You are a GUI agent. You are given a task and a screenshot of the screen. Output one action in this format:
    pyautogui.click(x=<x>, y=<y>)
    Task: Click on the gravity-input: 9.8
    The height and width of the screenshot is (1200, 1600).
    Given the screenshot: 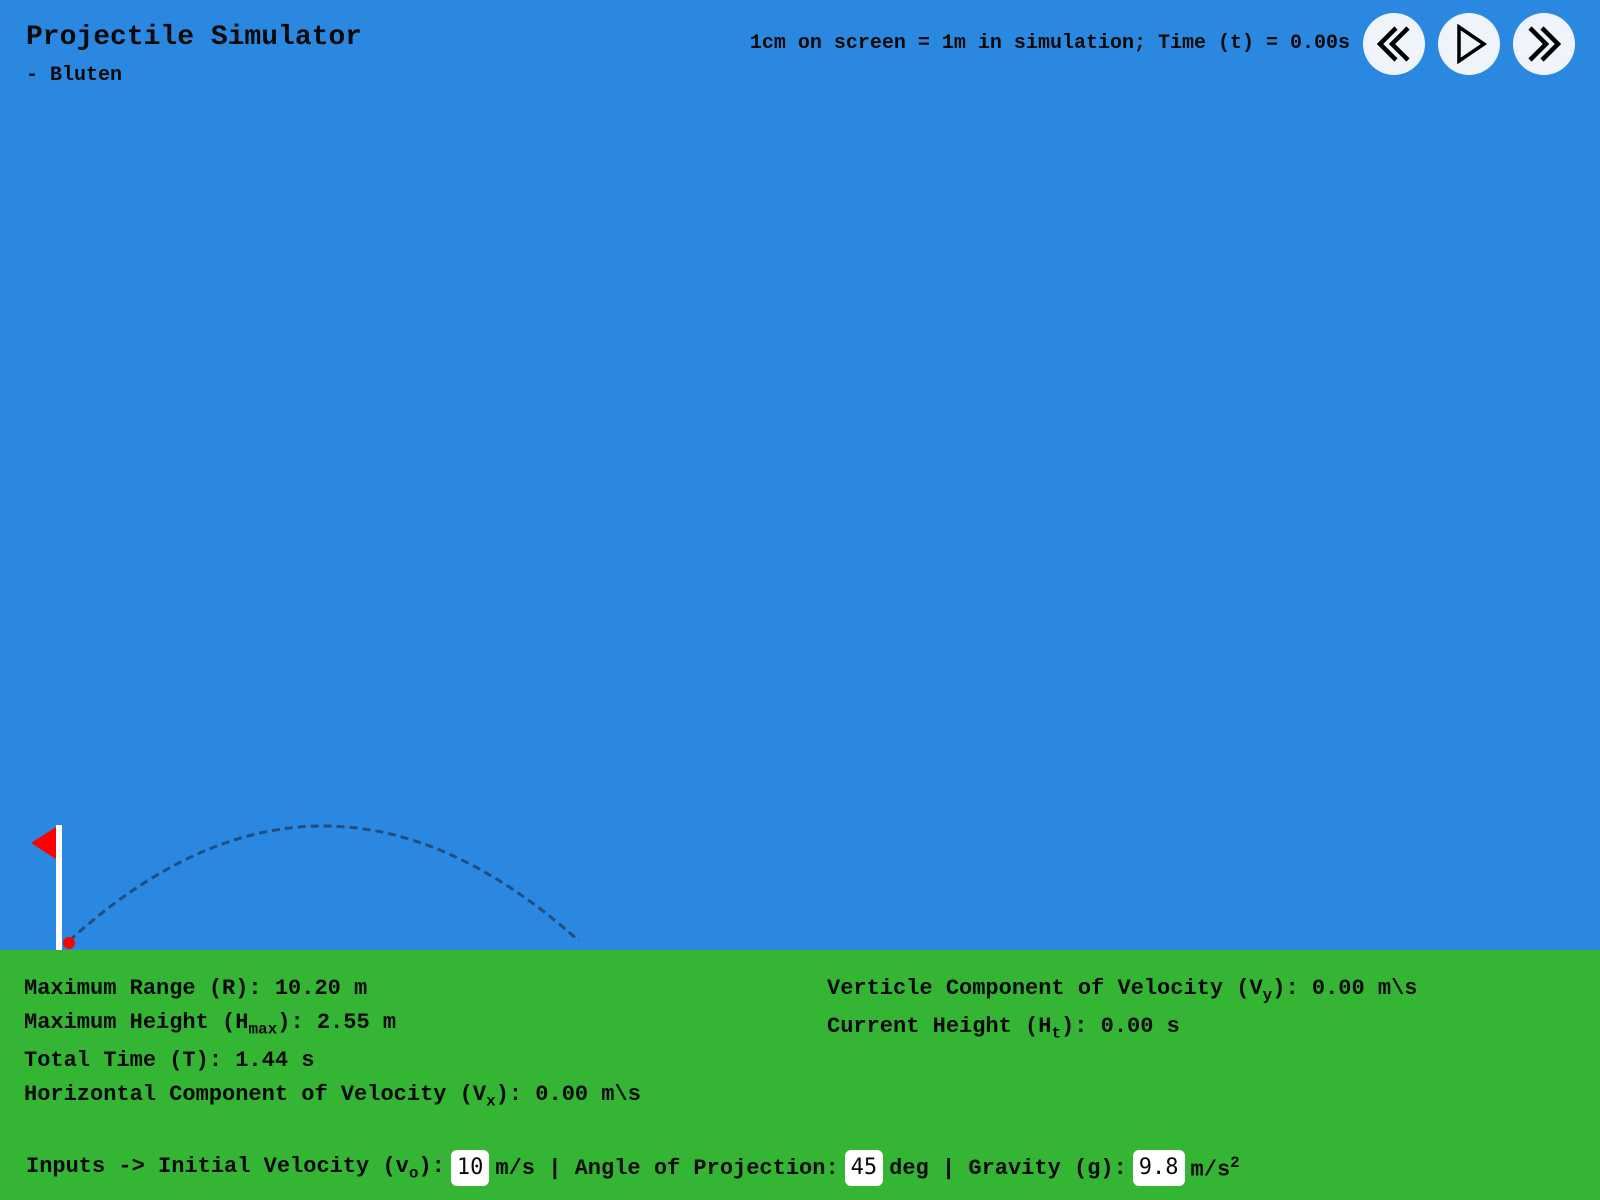 What is the action you would take?
    pyautogui.click(x=1158, y=1168)
    